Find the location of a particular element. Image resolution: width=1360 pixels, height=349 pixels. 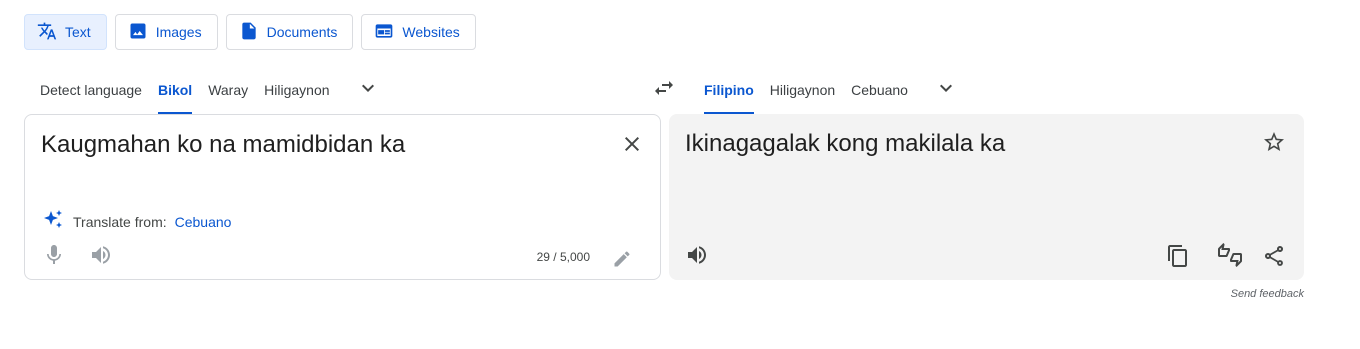

suggested-language-link: Cebuano is located at coordinates (203, 222).